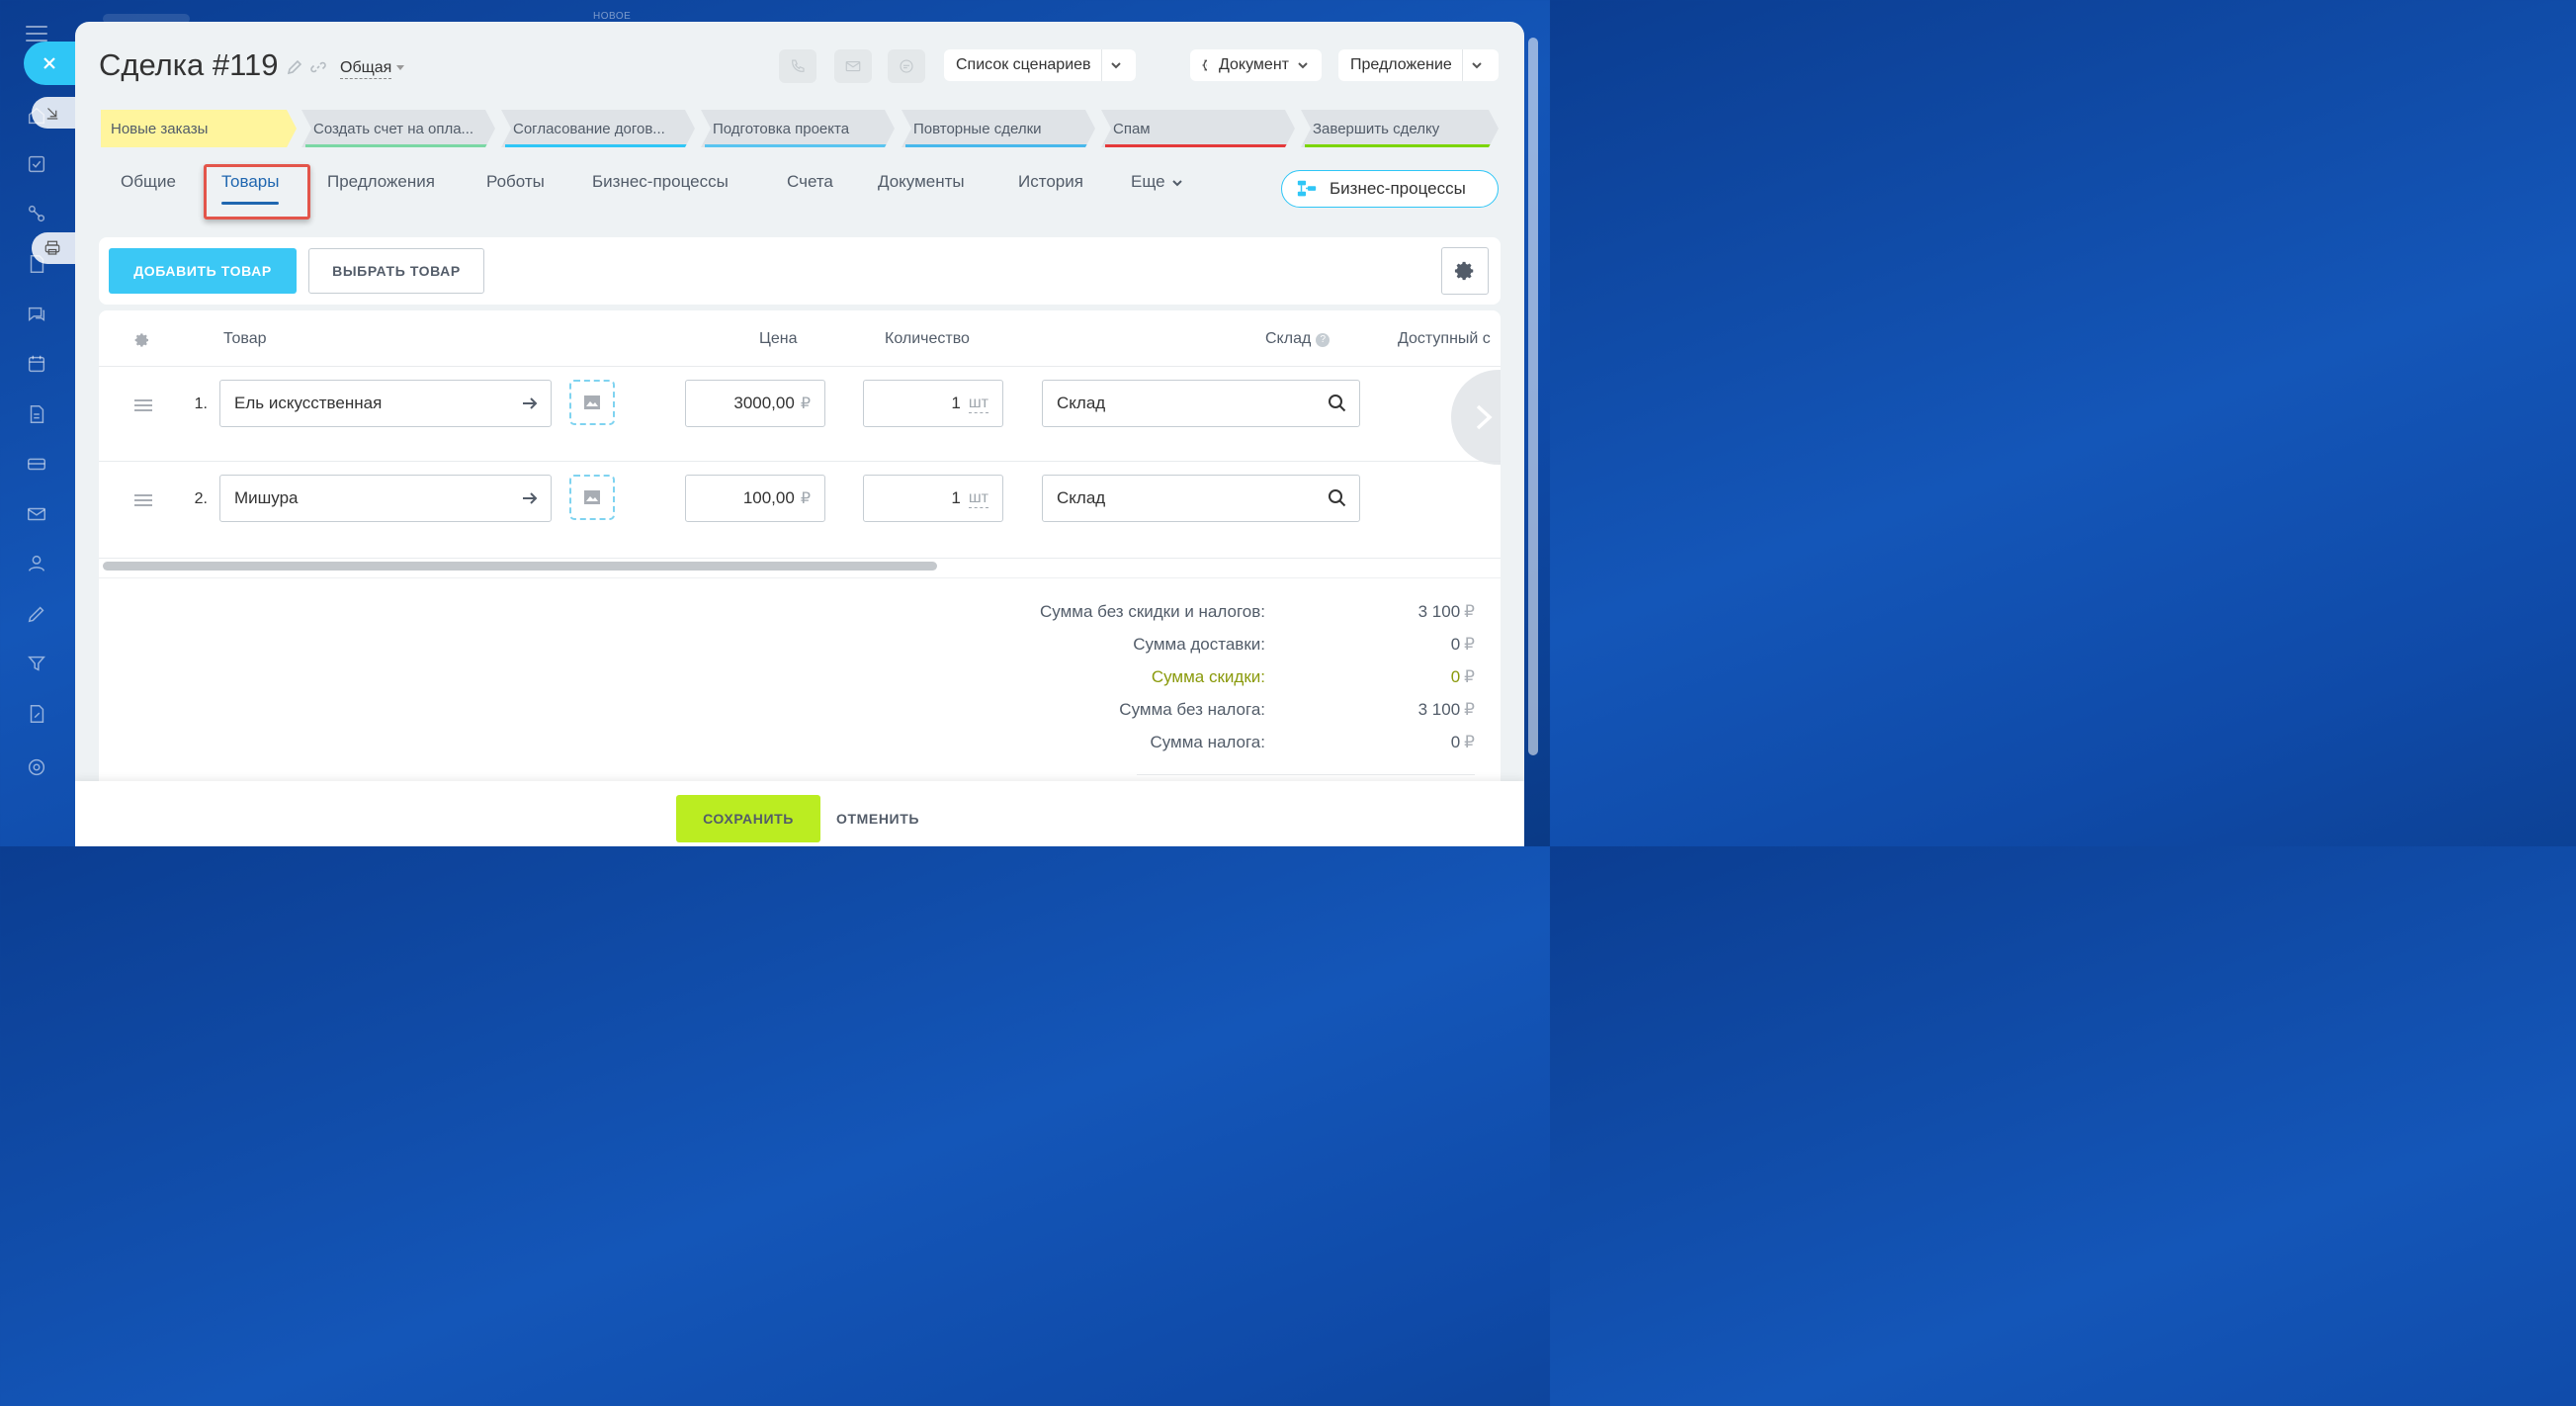 This screenshot has width=2576, height=1406. What do you see at coordinates (1401, 64) in the screenshot?
I see `offer-label: Предложение` at bounding box center [1401, 64].